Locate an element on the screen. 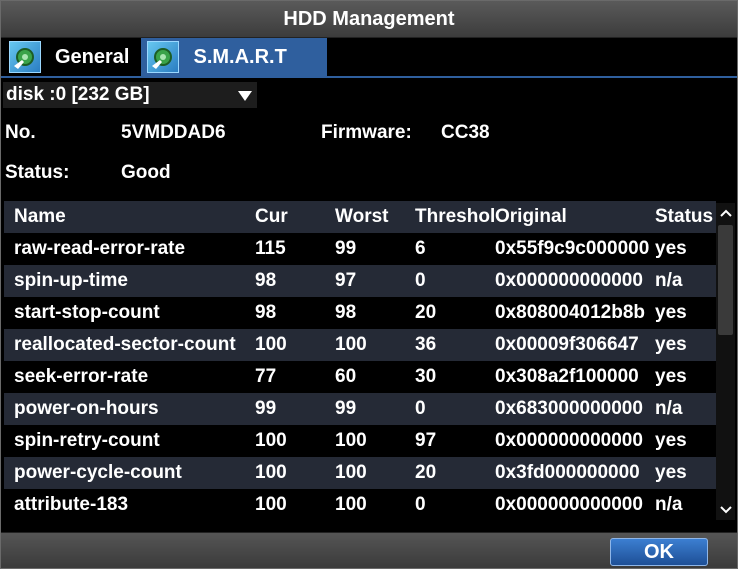 This screenshot has width=738, height=569. table-row: attribute-183 100 100 0 0x000000000000 n/a is located at coordinates (360, 505).